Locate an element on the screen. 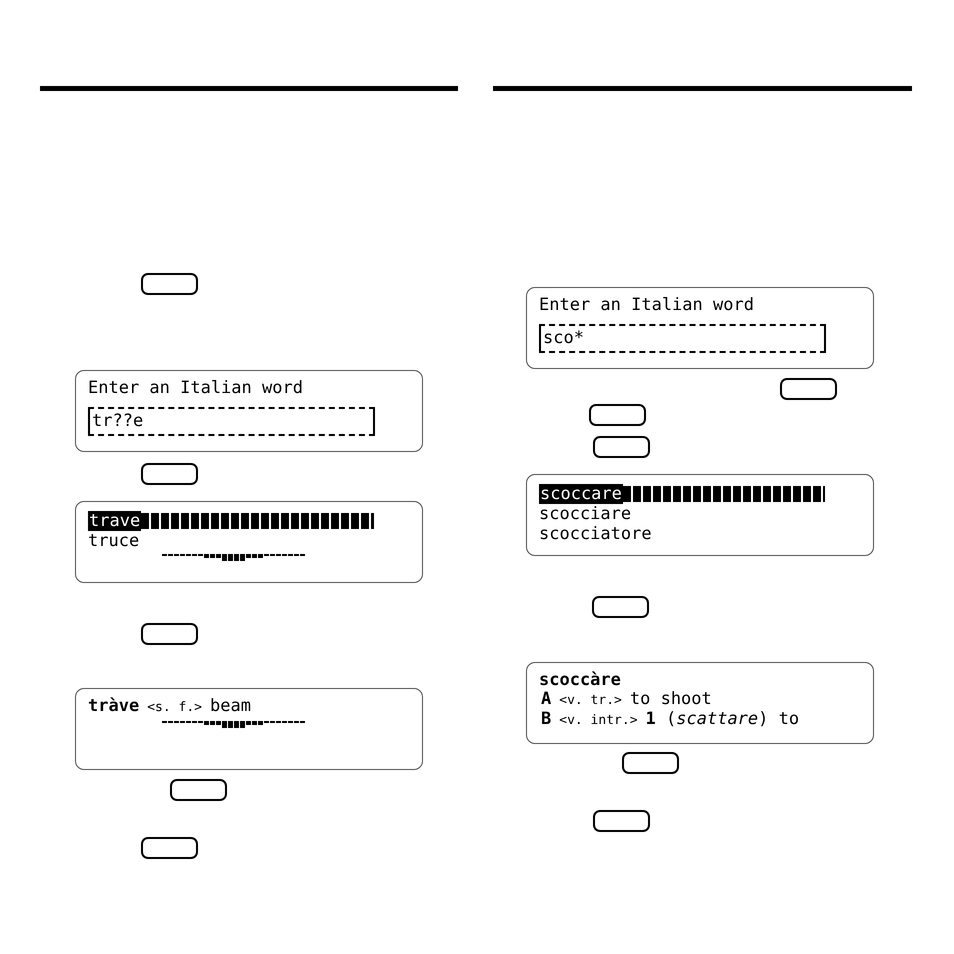 This screenshot has width=954, height=954. translation: beam is located at coordinates (230, 706).